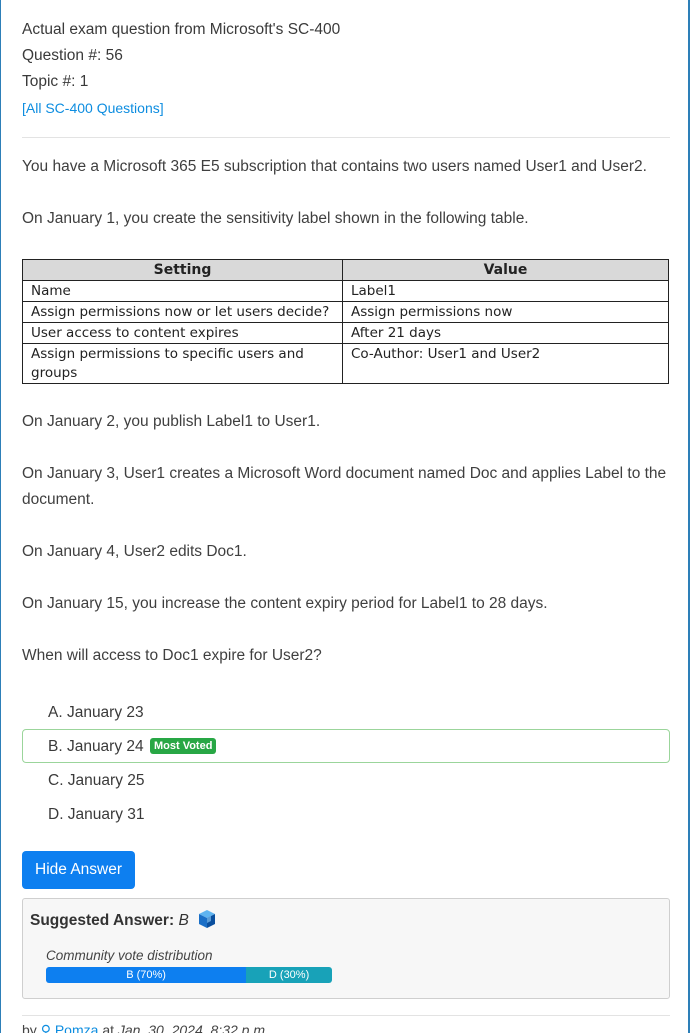  Describe the element at coordinates (76, 1027) in the screenshot. I see `user-name: Pomza` at that location.